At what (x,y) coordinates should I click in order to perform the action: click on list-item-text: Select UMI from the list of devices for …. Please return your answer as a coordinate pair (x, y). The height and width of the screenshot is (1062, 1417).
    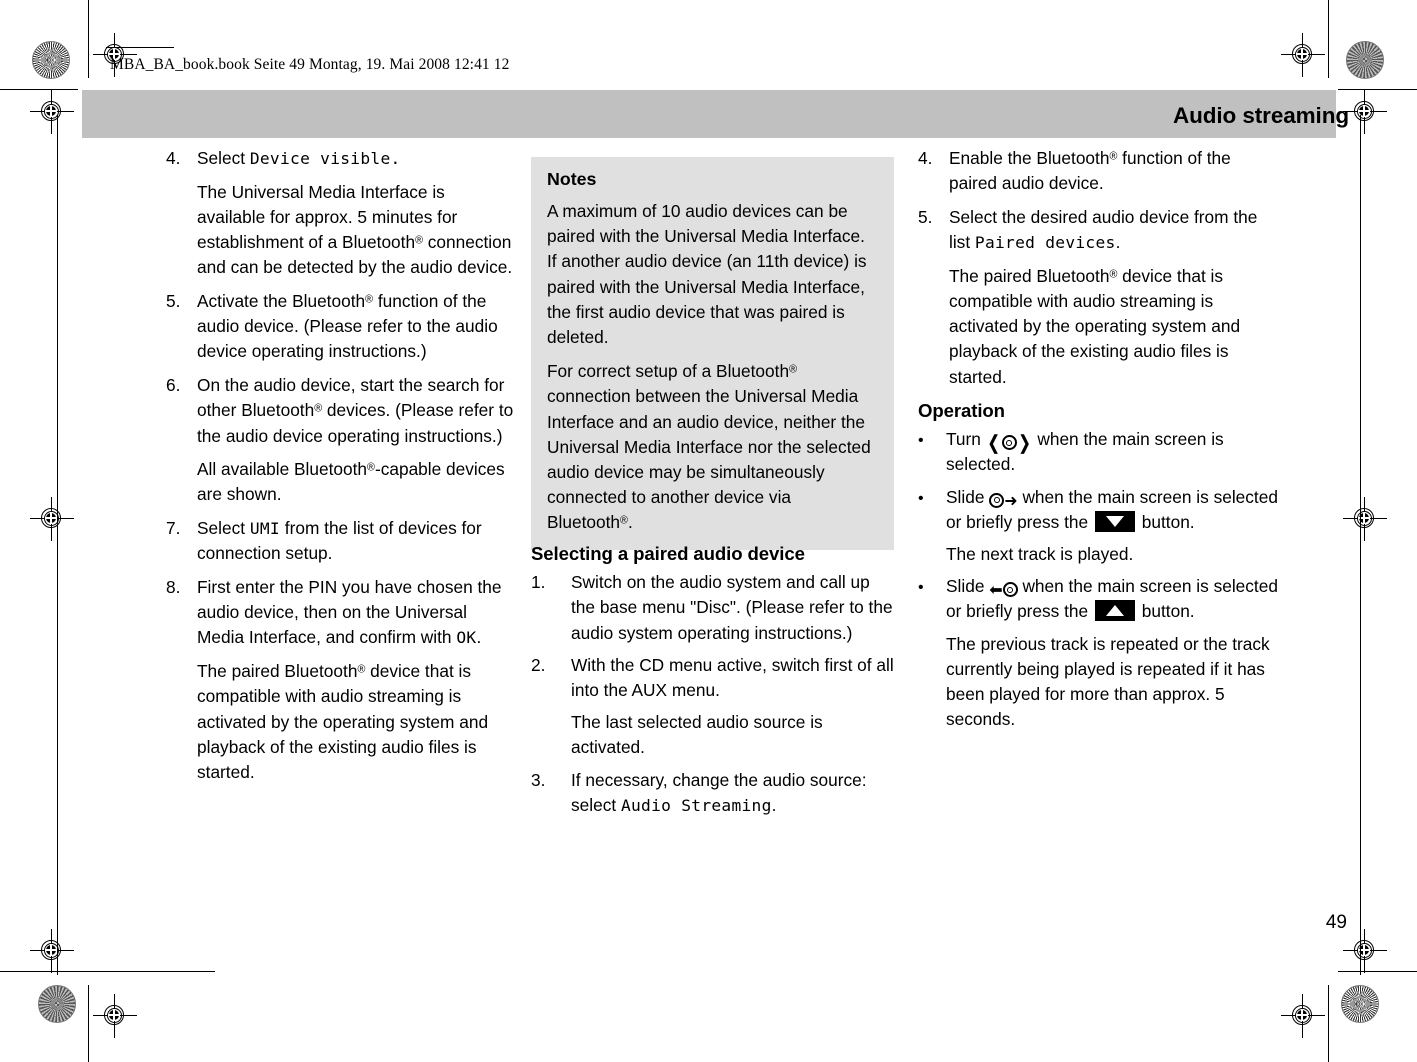
    Looking at the image, I should click on (356, 541).